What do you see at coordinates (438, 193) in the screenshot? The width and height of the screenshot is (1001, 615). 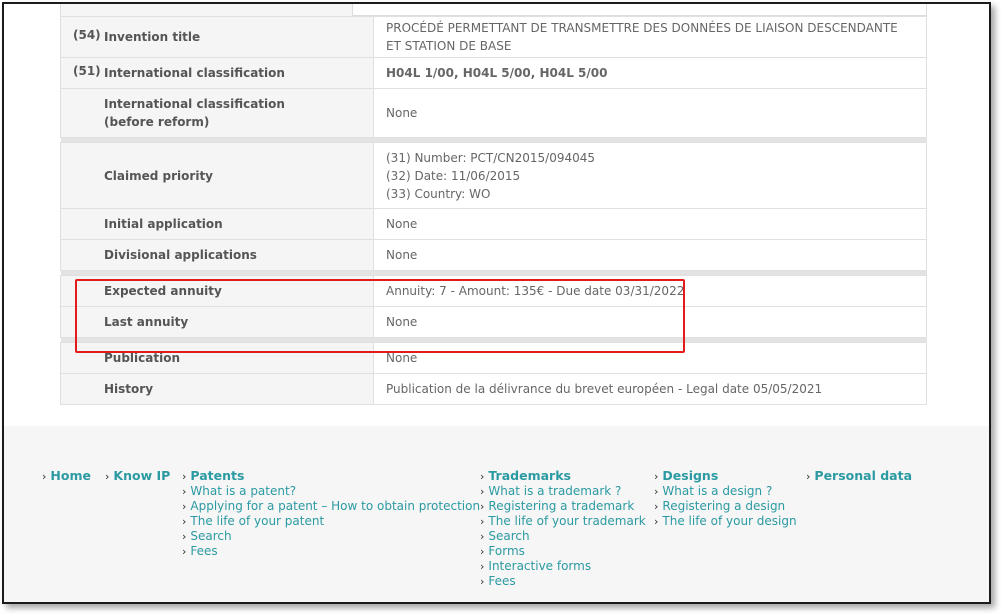 I see `priority-country: (33) Country: WO` at bounding box center [438, 193].